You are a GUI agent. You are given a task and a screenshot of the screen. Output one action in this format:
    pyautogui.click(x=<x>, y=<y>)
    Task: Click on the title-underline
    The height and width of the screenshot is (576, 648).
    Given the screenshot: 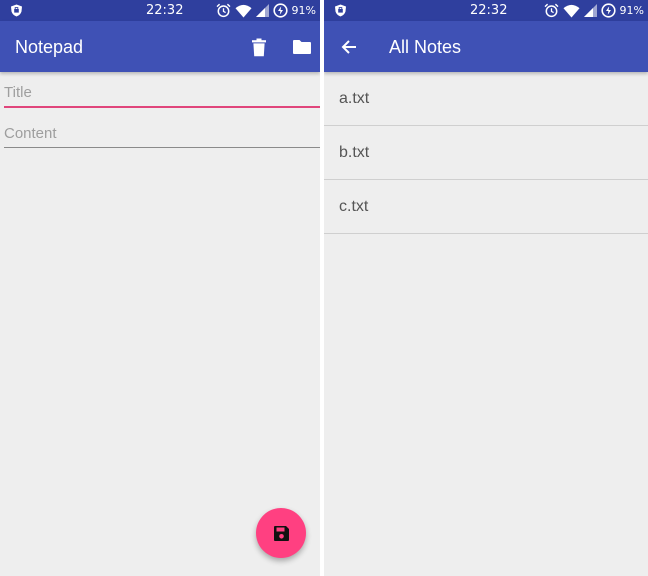 What is the action you would take?
    pyautogui.click(x=162, y=107)
    